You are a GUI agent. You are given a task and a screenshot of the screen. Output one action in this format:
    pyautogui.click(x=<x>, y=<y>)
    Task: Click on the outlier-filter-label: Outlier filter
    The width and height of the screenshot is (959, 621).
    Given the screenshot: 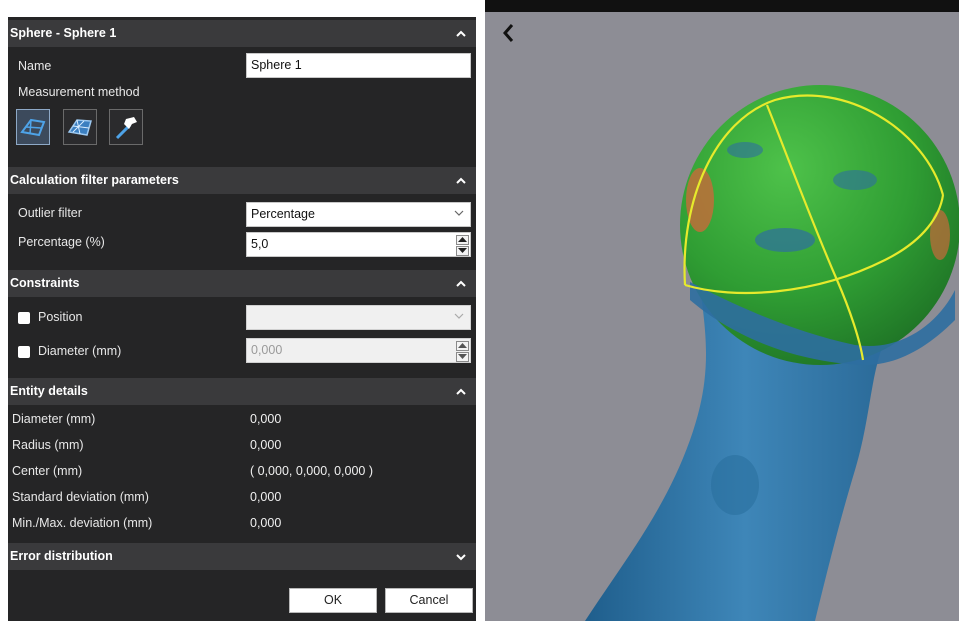 What is the action you would take?
    pyautogui.click(x=50, y=213)
    